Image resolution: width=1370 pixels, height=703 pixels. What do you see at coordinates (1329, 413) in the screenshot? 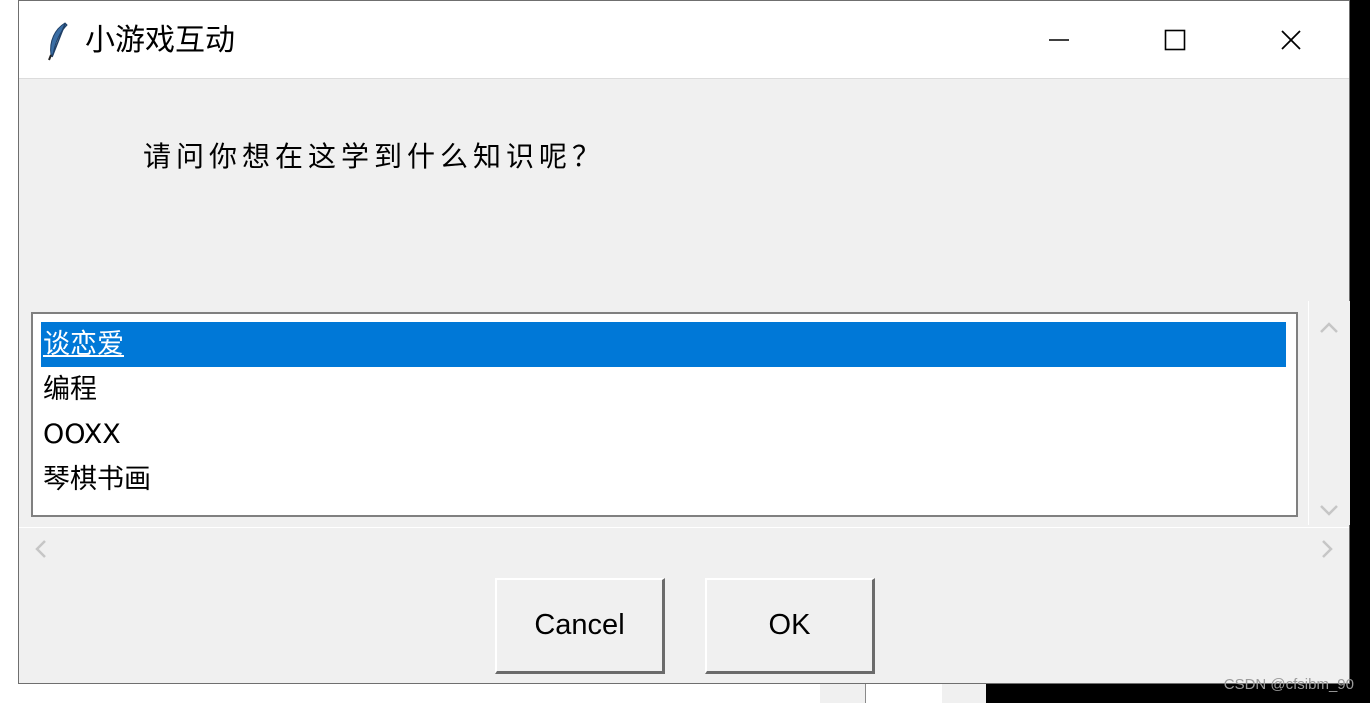
I see `vertical-scrollbar` at bounding box center [1329, 413].